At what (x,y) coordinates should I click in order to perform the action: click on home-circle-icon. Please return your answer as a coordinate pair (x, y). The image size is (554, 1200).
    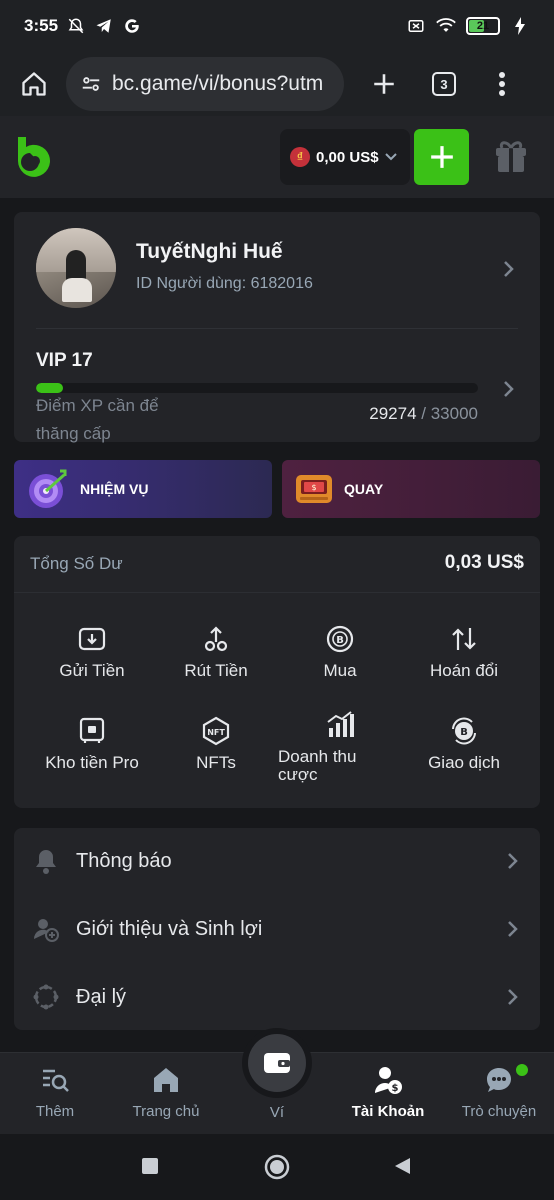
    Looking at the image, I should click on (277, 1167).